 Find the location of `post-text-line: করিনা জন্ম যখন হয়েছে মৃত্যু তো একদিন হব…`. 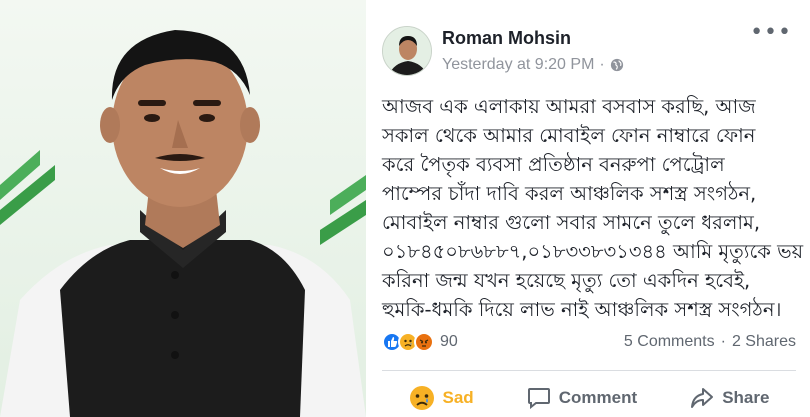

post-text-line: করিনা জন্ম যখন হয়েছে মৃত্যু তো একদিন হব… is located at coordinates (566, 280).